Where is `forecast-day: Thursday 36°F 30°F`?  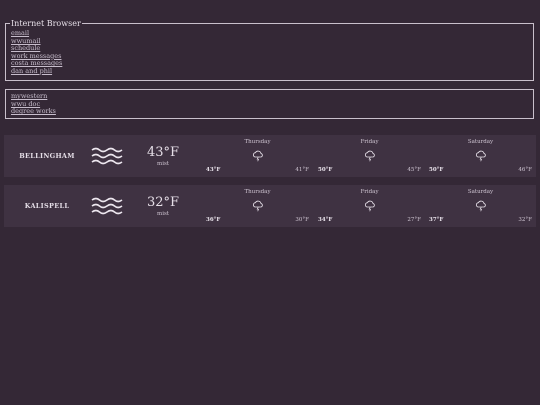
forecast-day: Thursday 36°F 30°F is located at coordinates (257, 206).